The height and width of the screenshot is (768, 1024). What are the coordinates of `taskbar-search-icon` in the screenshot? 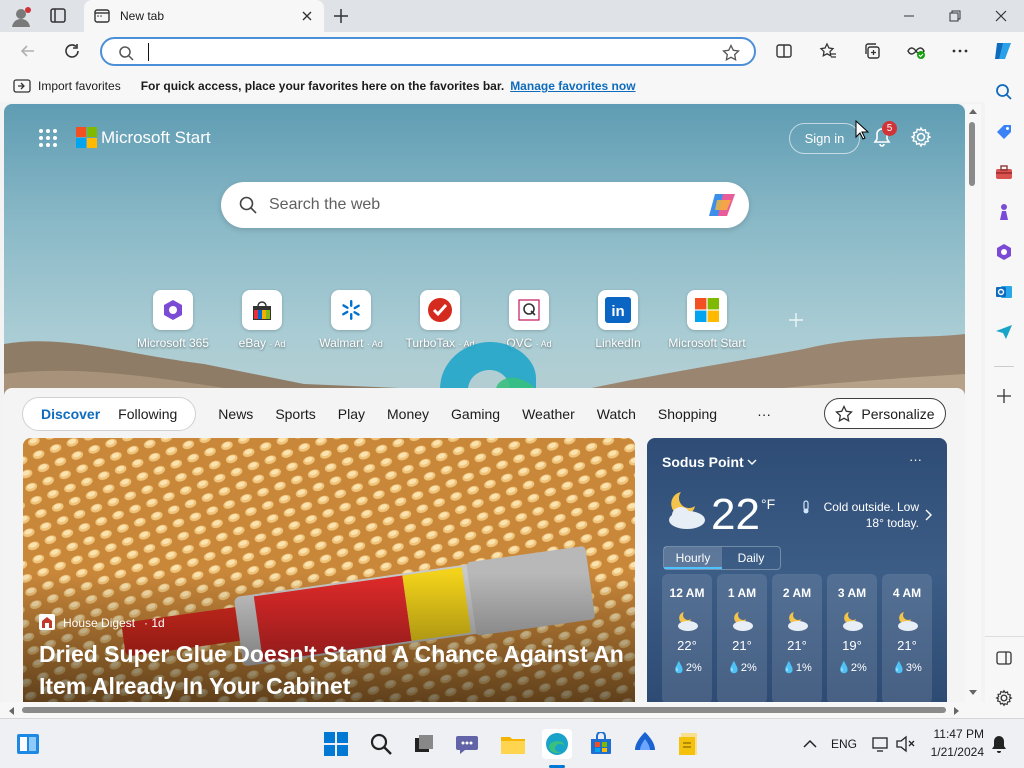 It's located at (381, 744).